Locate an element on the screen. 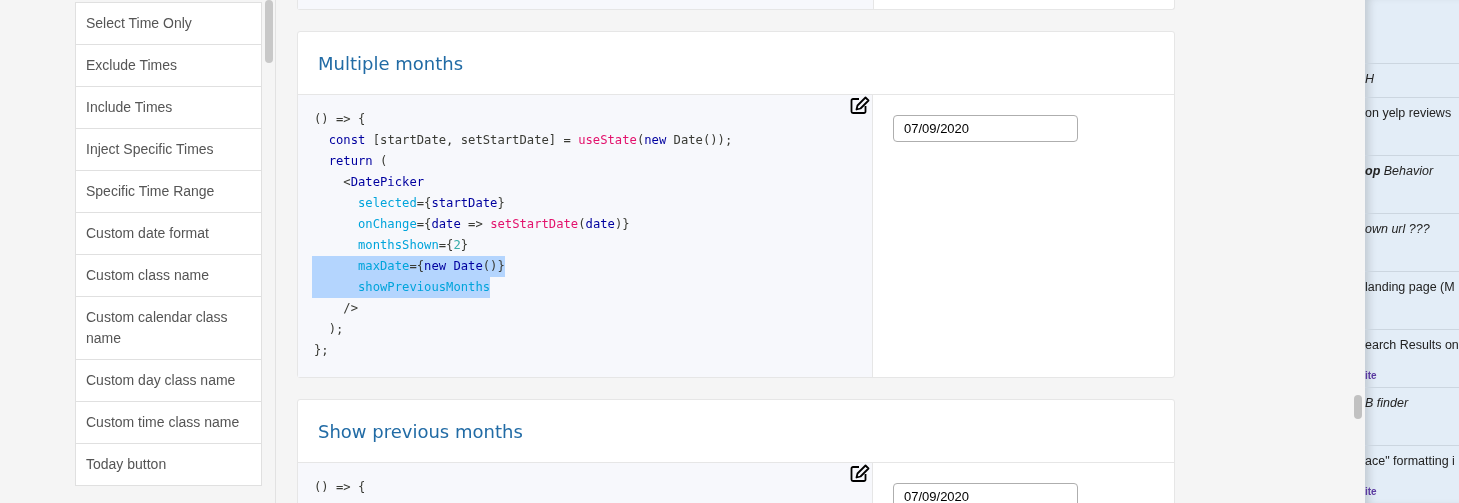  nav-item: Specific Time Range is located at coordinates (168, 192).